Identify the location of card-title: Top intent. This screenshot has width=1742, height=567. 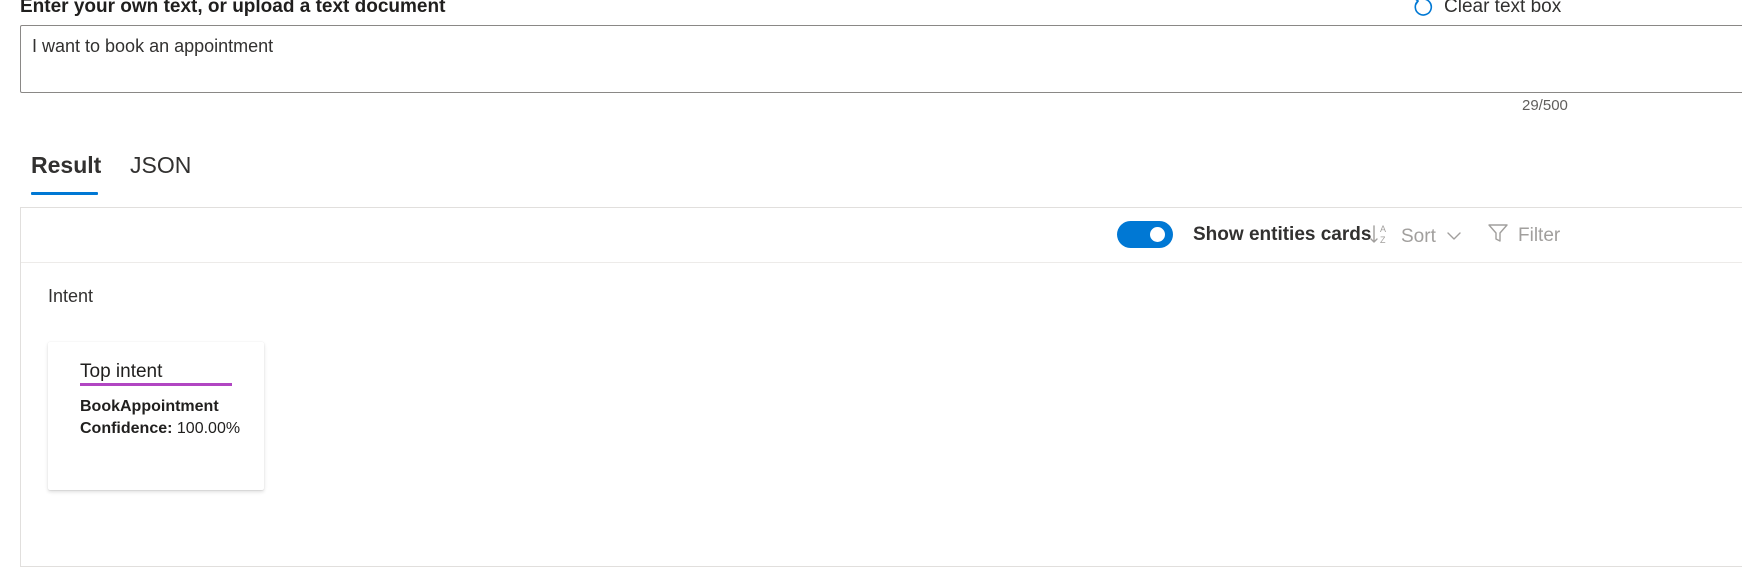
(121, 371).